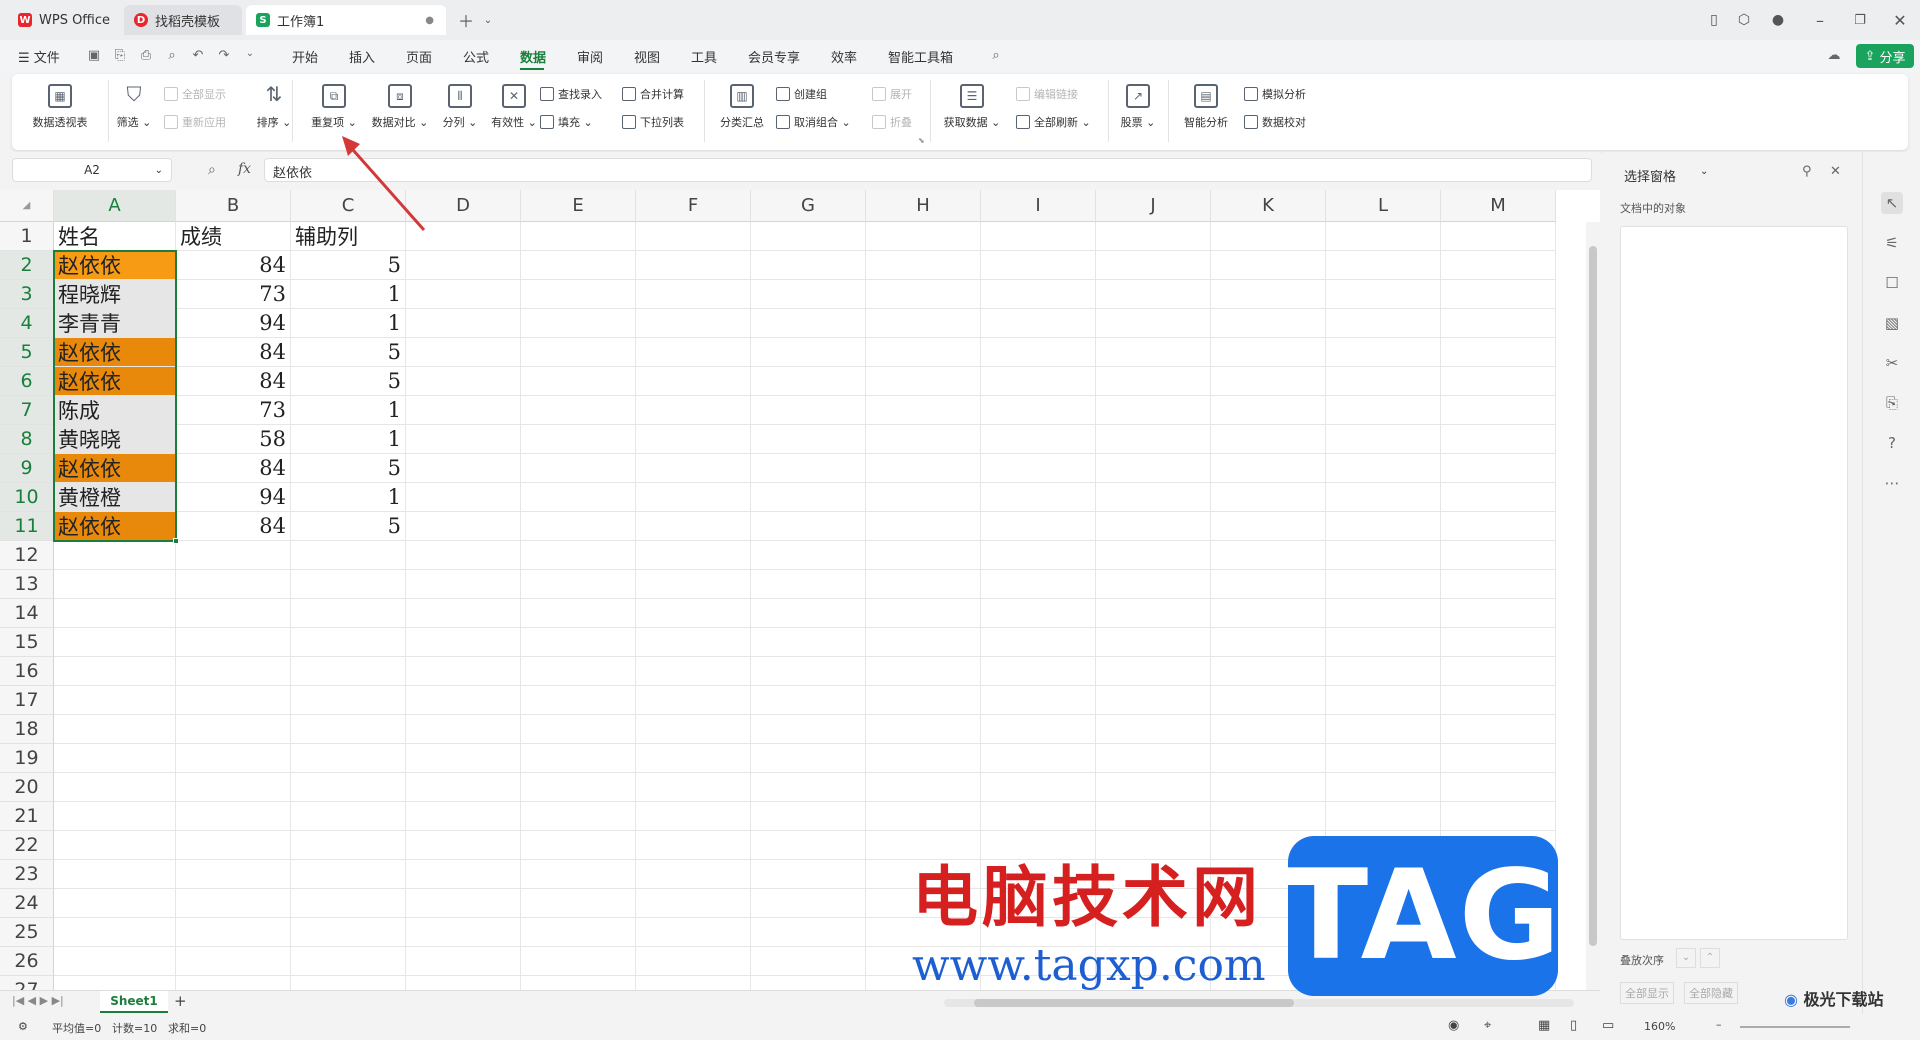 The width and height of the screenshot is (1920, 1040). What do you see at coordinates (571, 94) in the screenshot?
I see `lookup-entry-button: 查找录入` at bounding box center [571, 94].